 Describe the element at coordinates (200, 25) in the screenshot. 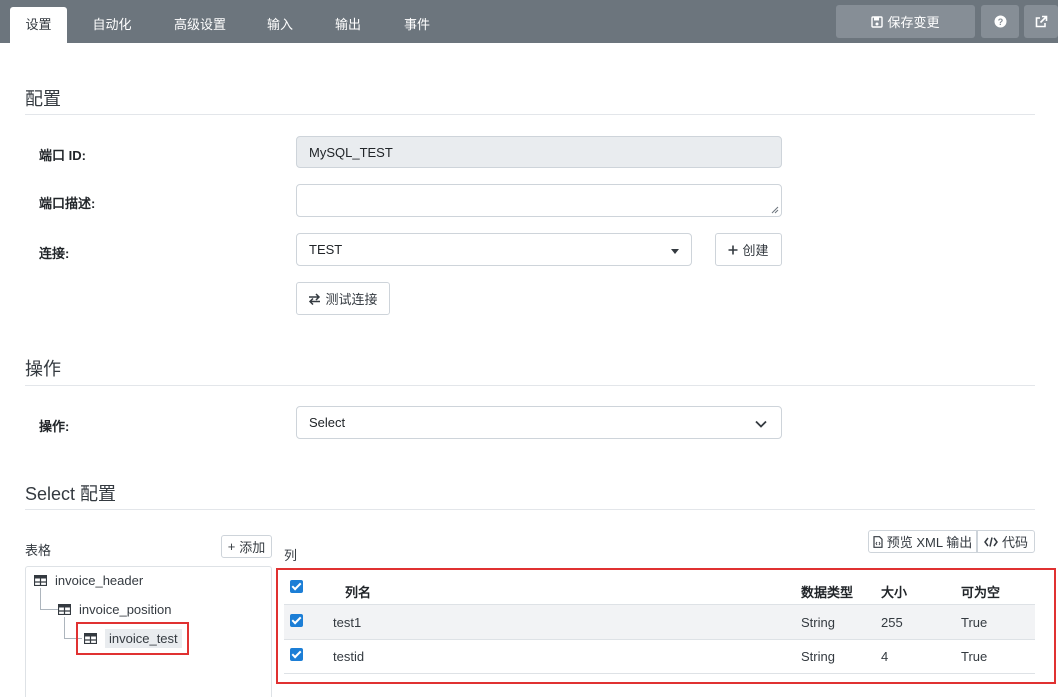

I see `tab-advanced-settings: 高级设置` at that location.